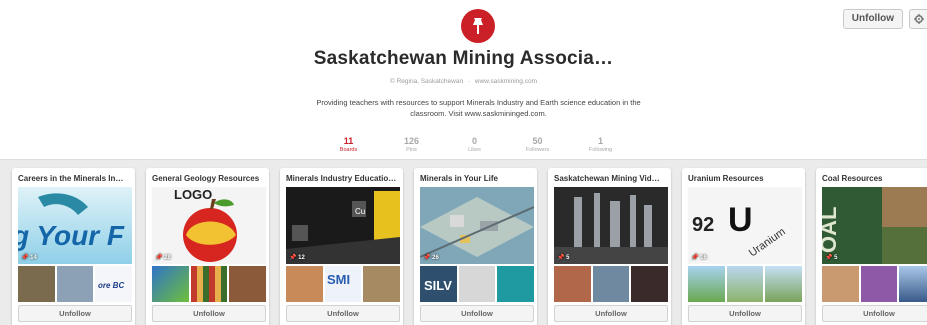  I want to click on stat-label: Boards, so click(348, 150).